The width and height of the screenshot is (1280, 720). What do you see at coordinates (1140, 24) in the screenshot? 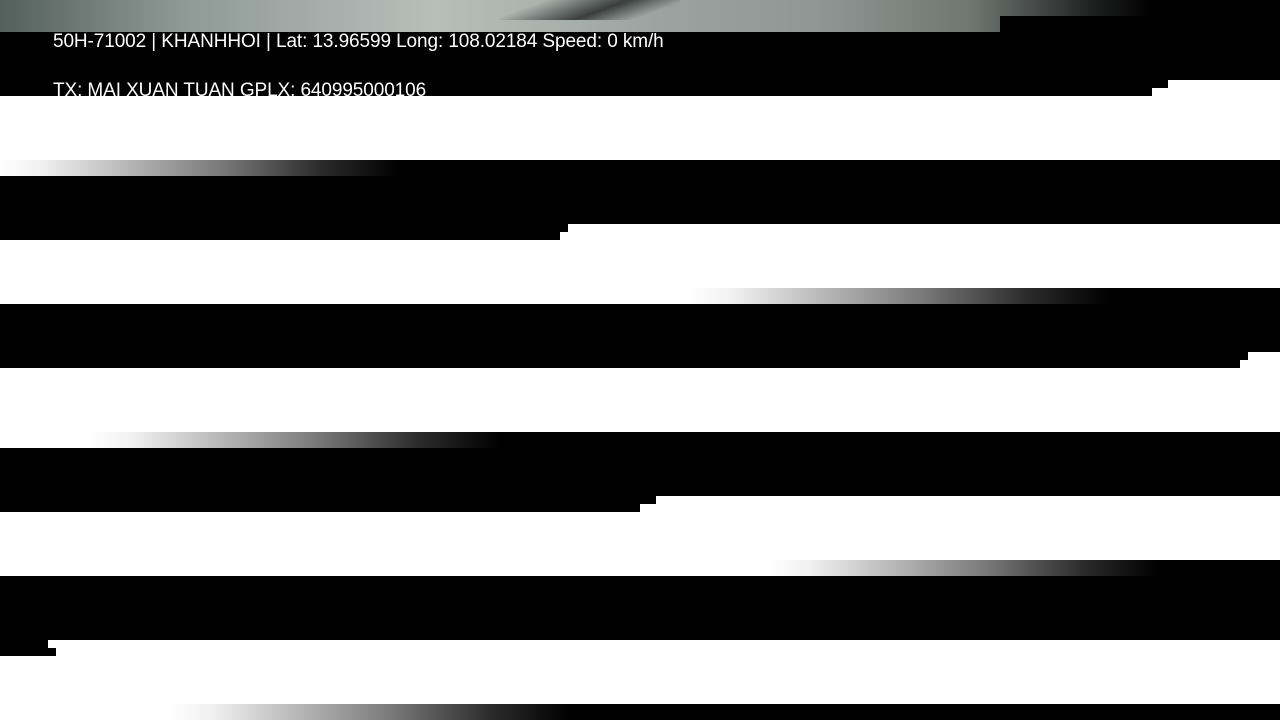
I see `camera-image-dark-edge` at bounding box center [1140, 24].